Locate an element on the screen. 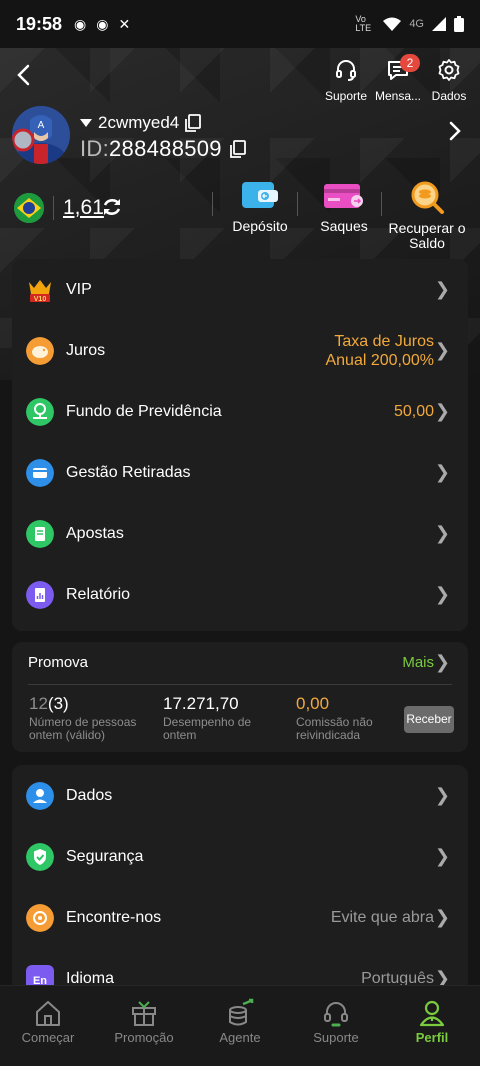  card-withdraw-icon is located at coordinates (343, 196).